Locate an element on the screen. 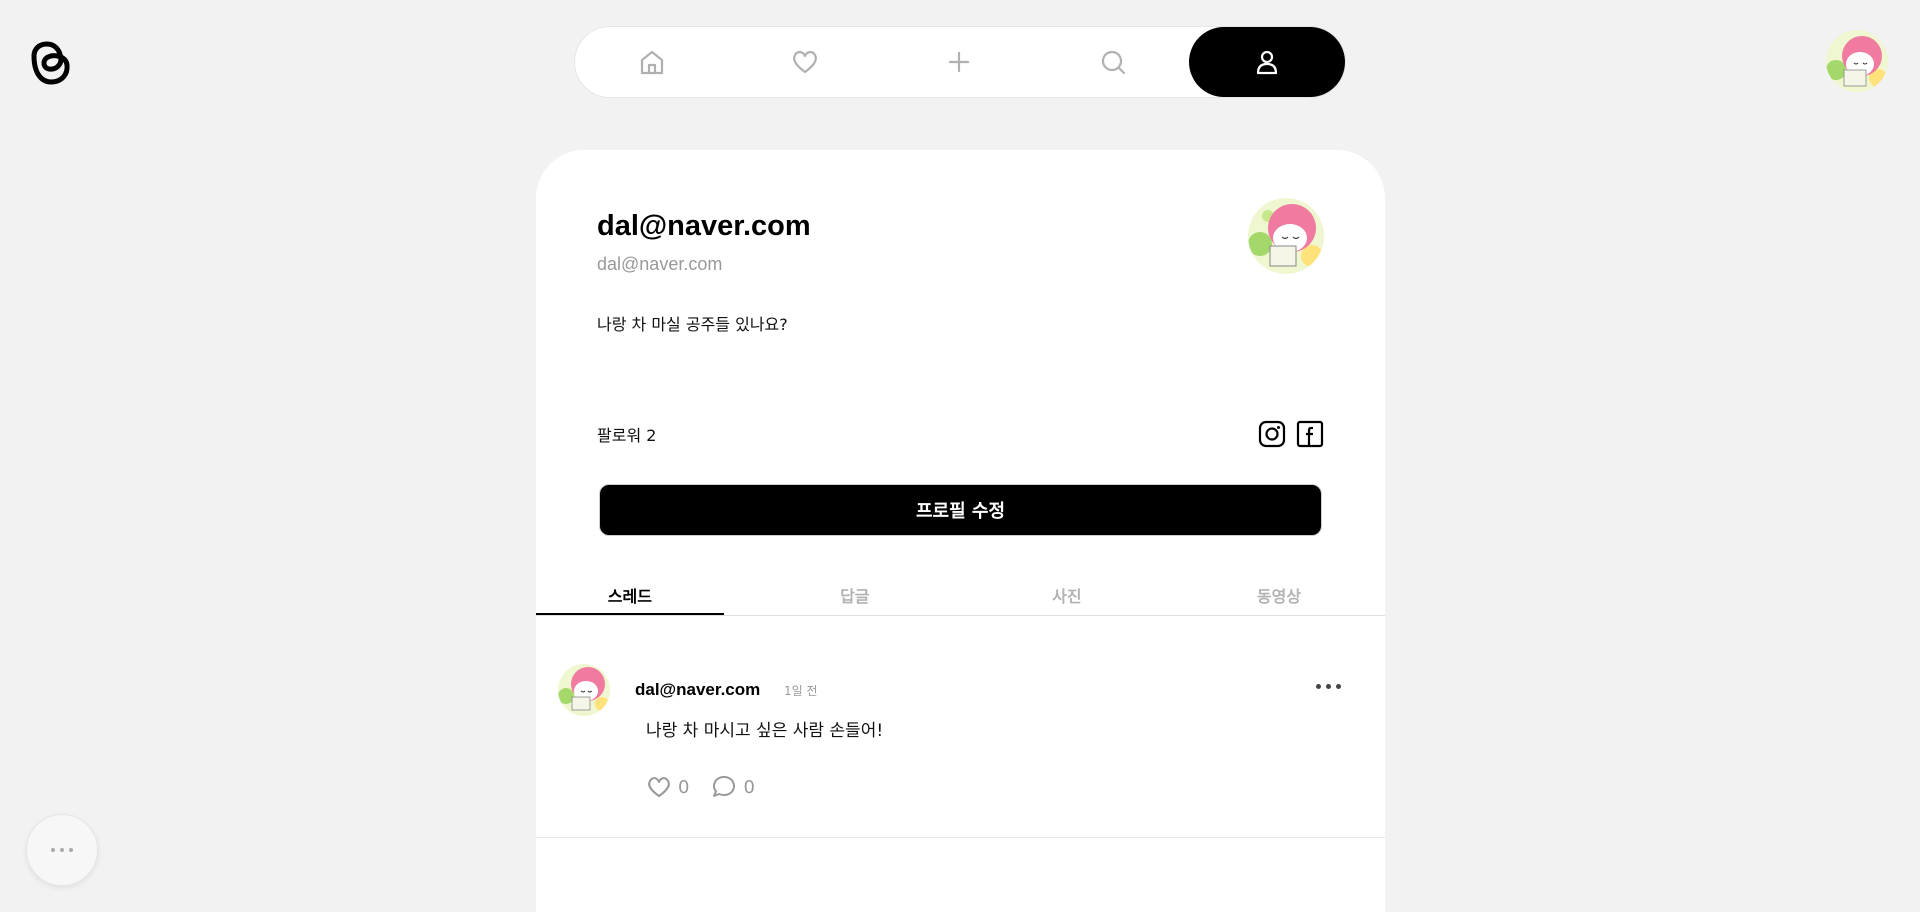 This screenshot has width=1920, height=912. tab-replies: 답글 is located at coordinates (855, 596).